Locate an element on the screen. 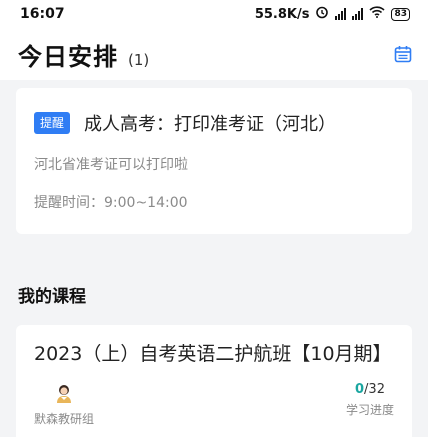 The image size is (428, 437). status-bar: 16:07 55.8K/s 83 is located at coordinates (214, 14).